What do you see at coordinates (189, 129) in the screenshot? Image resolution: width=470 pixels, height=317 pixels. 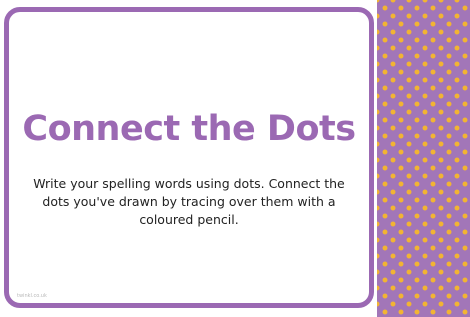 I see `card-title: Connect the Dots` at bounding box center [189, 129].